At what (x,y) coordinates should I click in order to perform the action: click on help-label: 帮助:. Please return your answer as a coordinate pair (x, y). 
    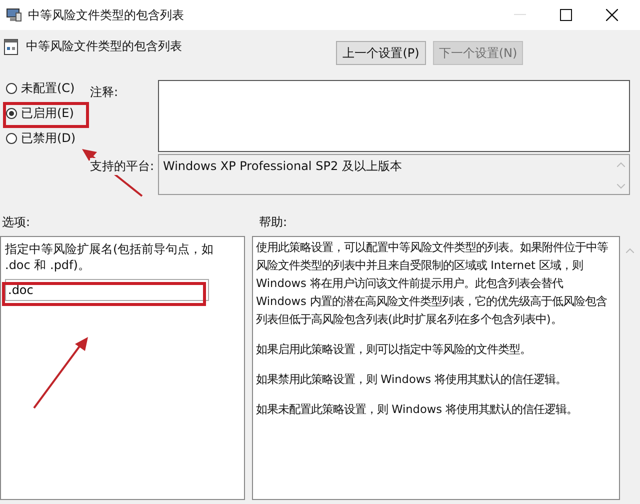
    Looking at the image, I should click on (273, 222).